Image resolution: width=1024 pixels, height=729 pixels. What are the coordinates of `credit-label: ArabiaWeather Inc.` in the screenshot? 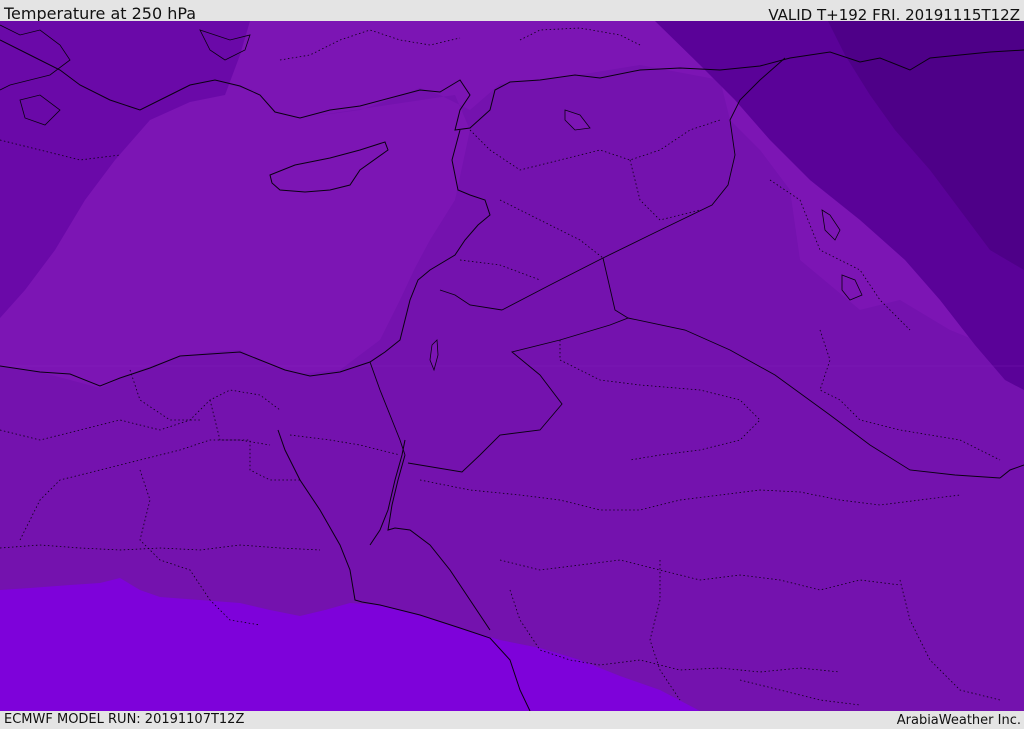 It's located at (958, 720).